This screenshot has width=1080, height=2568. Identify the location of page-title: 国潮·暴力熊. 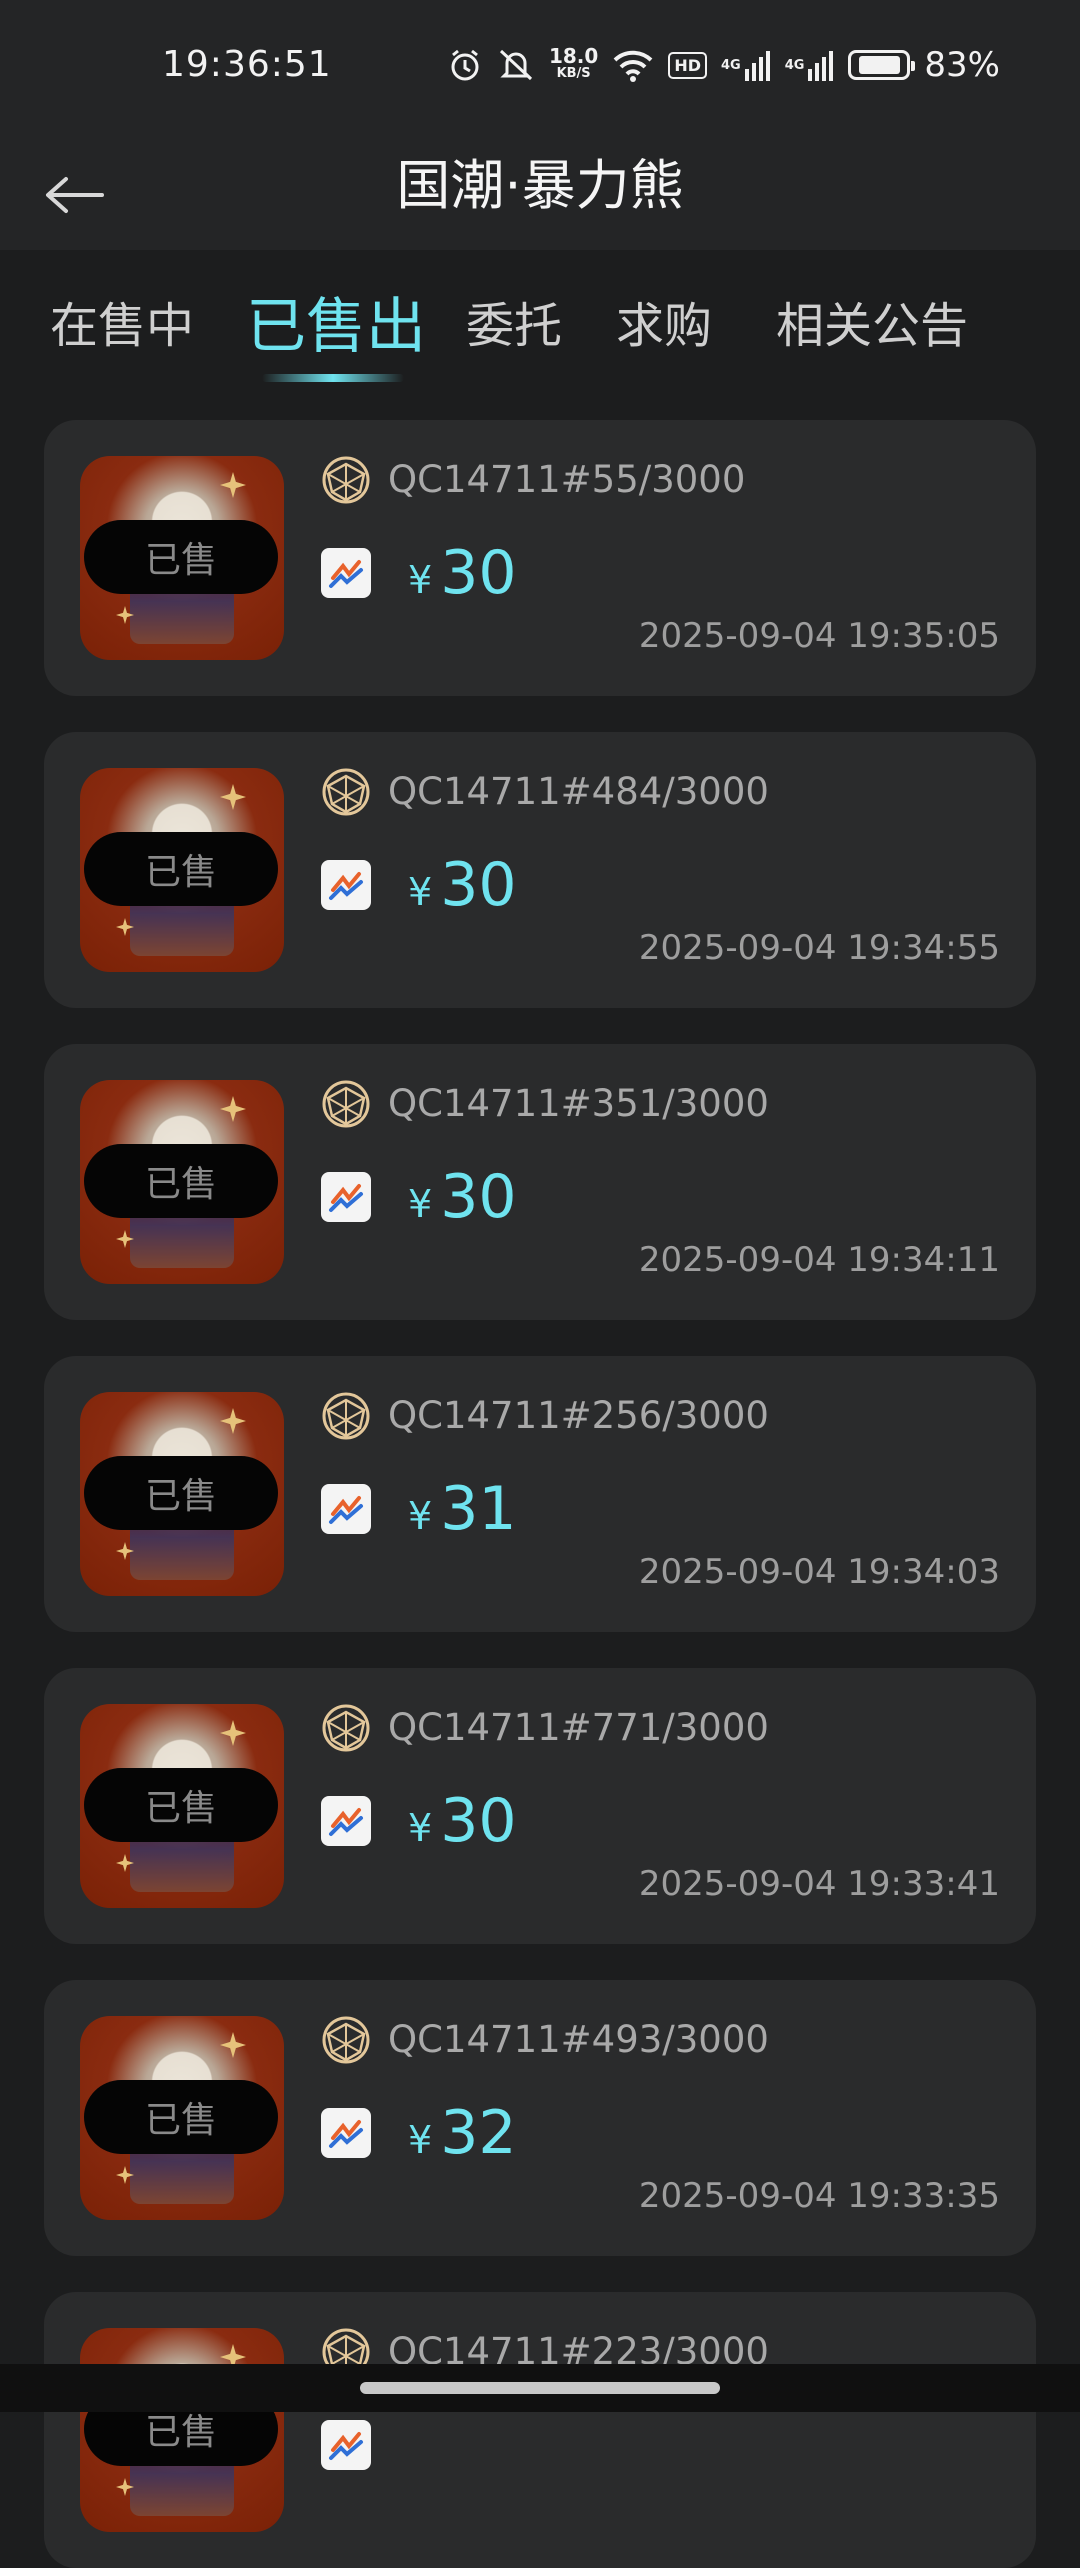
(540, 185).